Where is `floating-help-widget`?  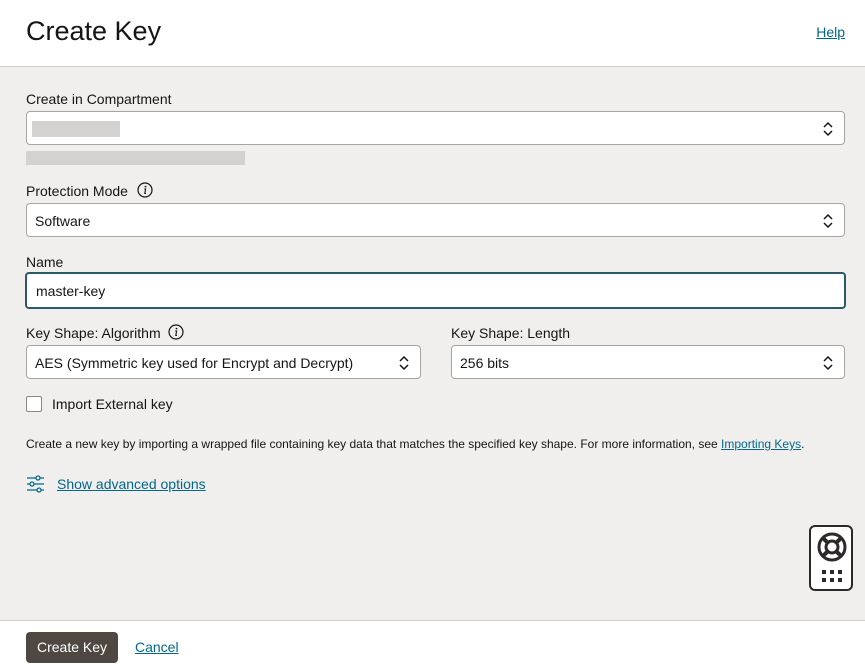 floating-help-widget is located at coordinates (831, 558).